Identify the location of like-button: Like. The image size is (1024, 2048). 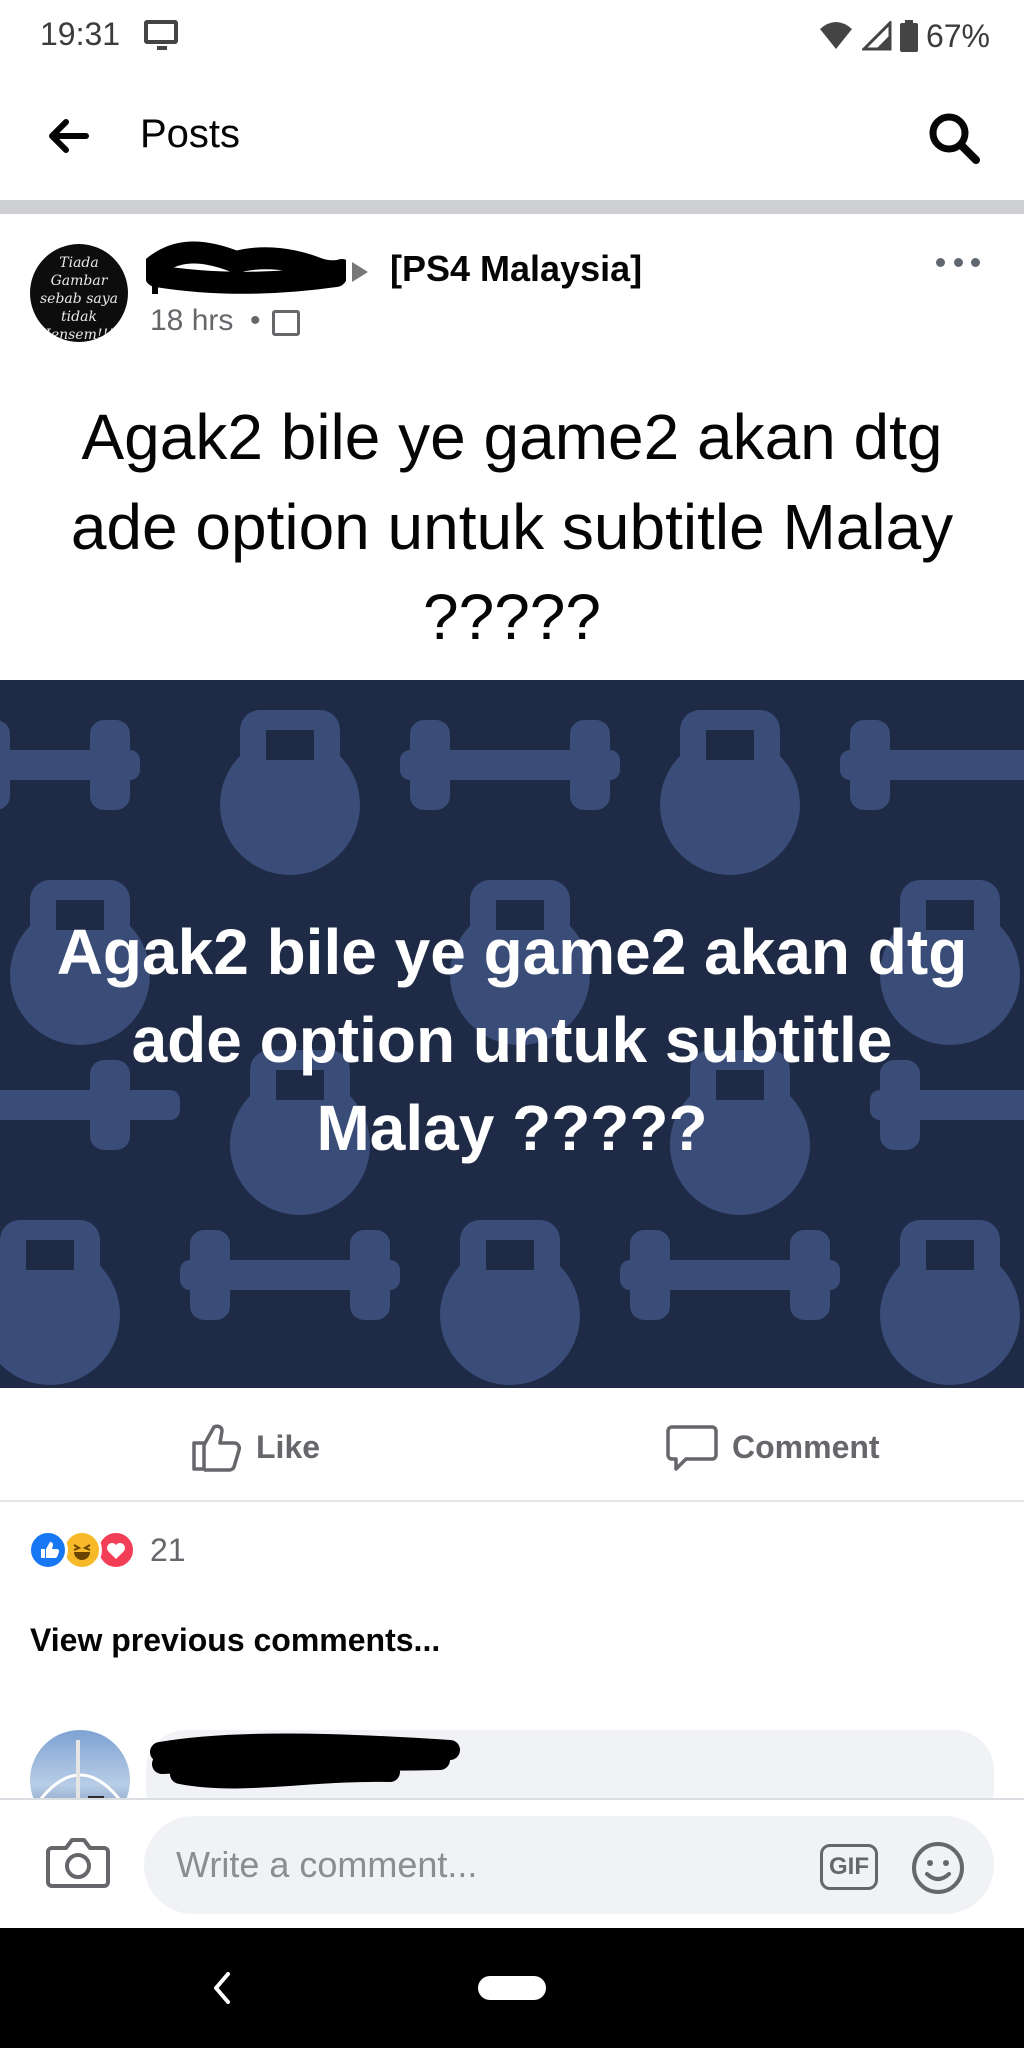
(255, 1447).